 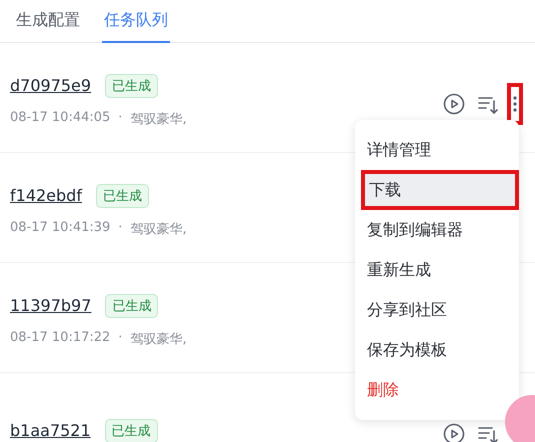 I want to click on task-id-link: f142ebdf, so click(x=46, y=195).